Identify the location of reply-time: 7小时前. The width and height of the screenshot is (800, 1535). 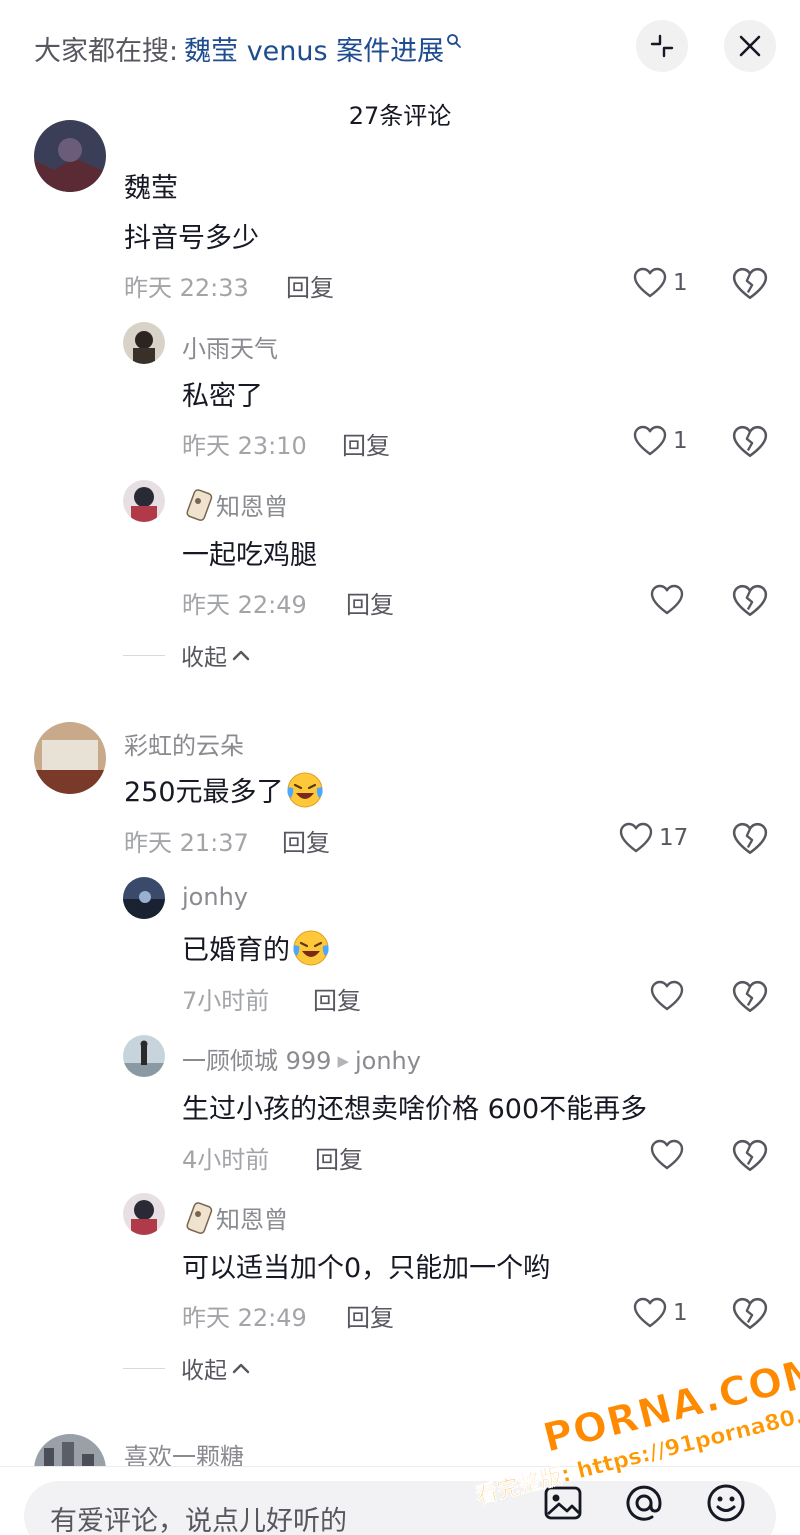
(226, 1001).